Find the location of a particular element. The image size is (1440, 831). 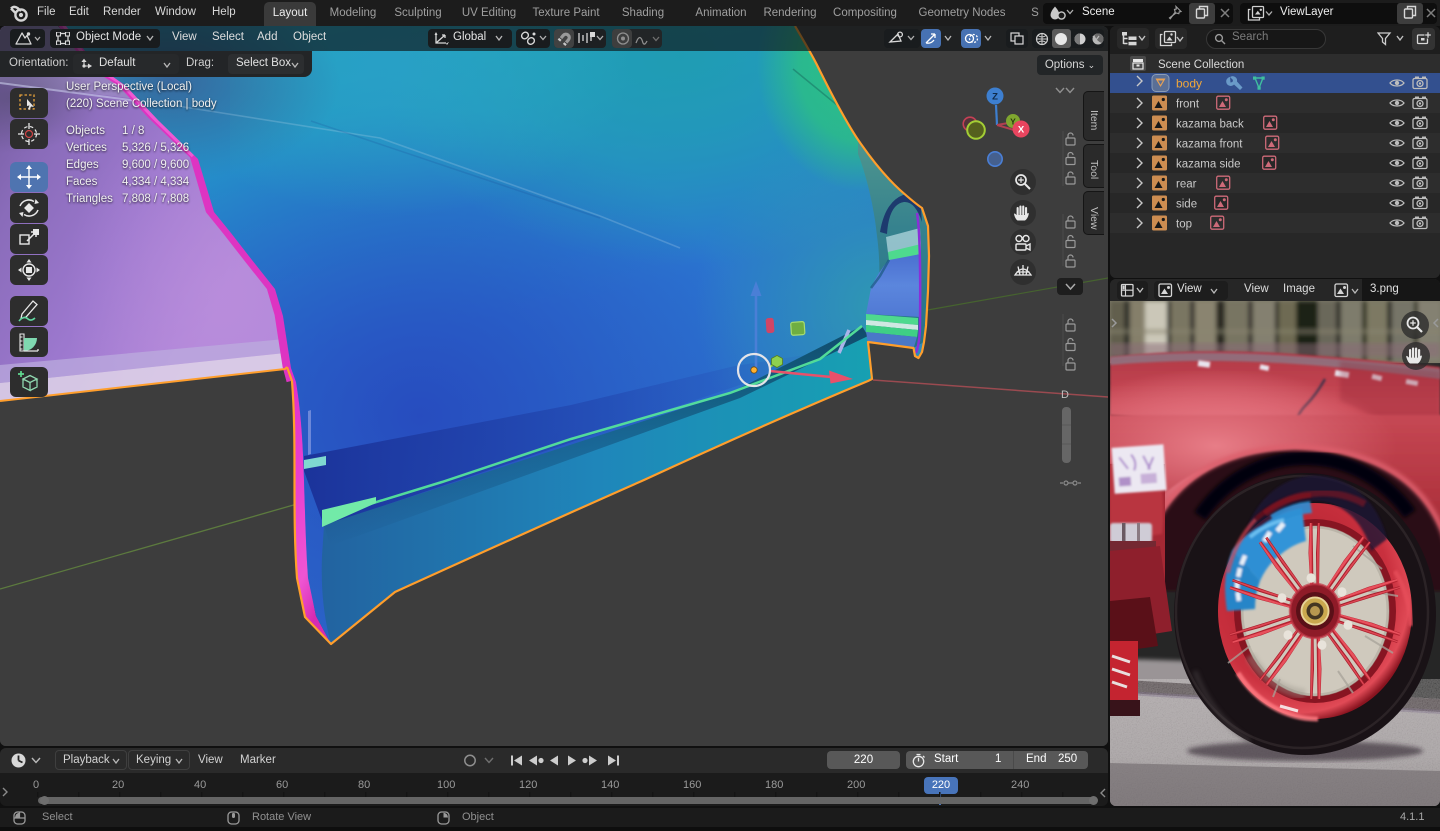

svg-text: Z is located at coordinates (995, 97).